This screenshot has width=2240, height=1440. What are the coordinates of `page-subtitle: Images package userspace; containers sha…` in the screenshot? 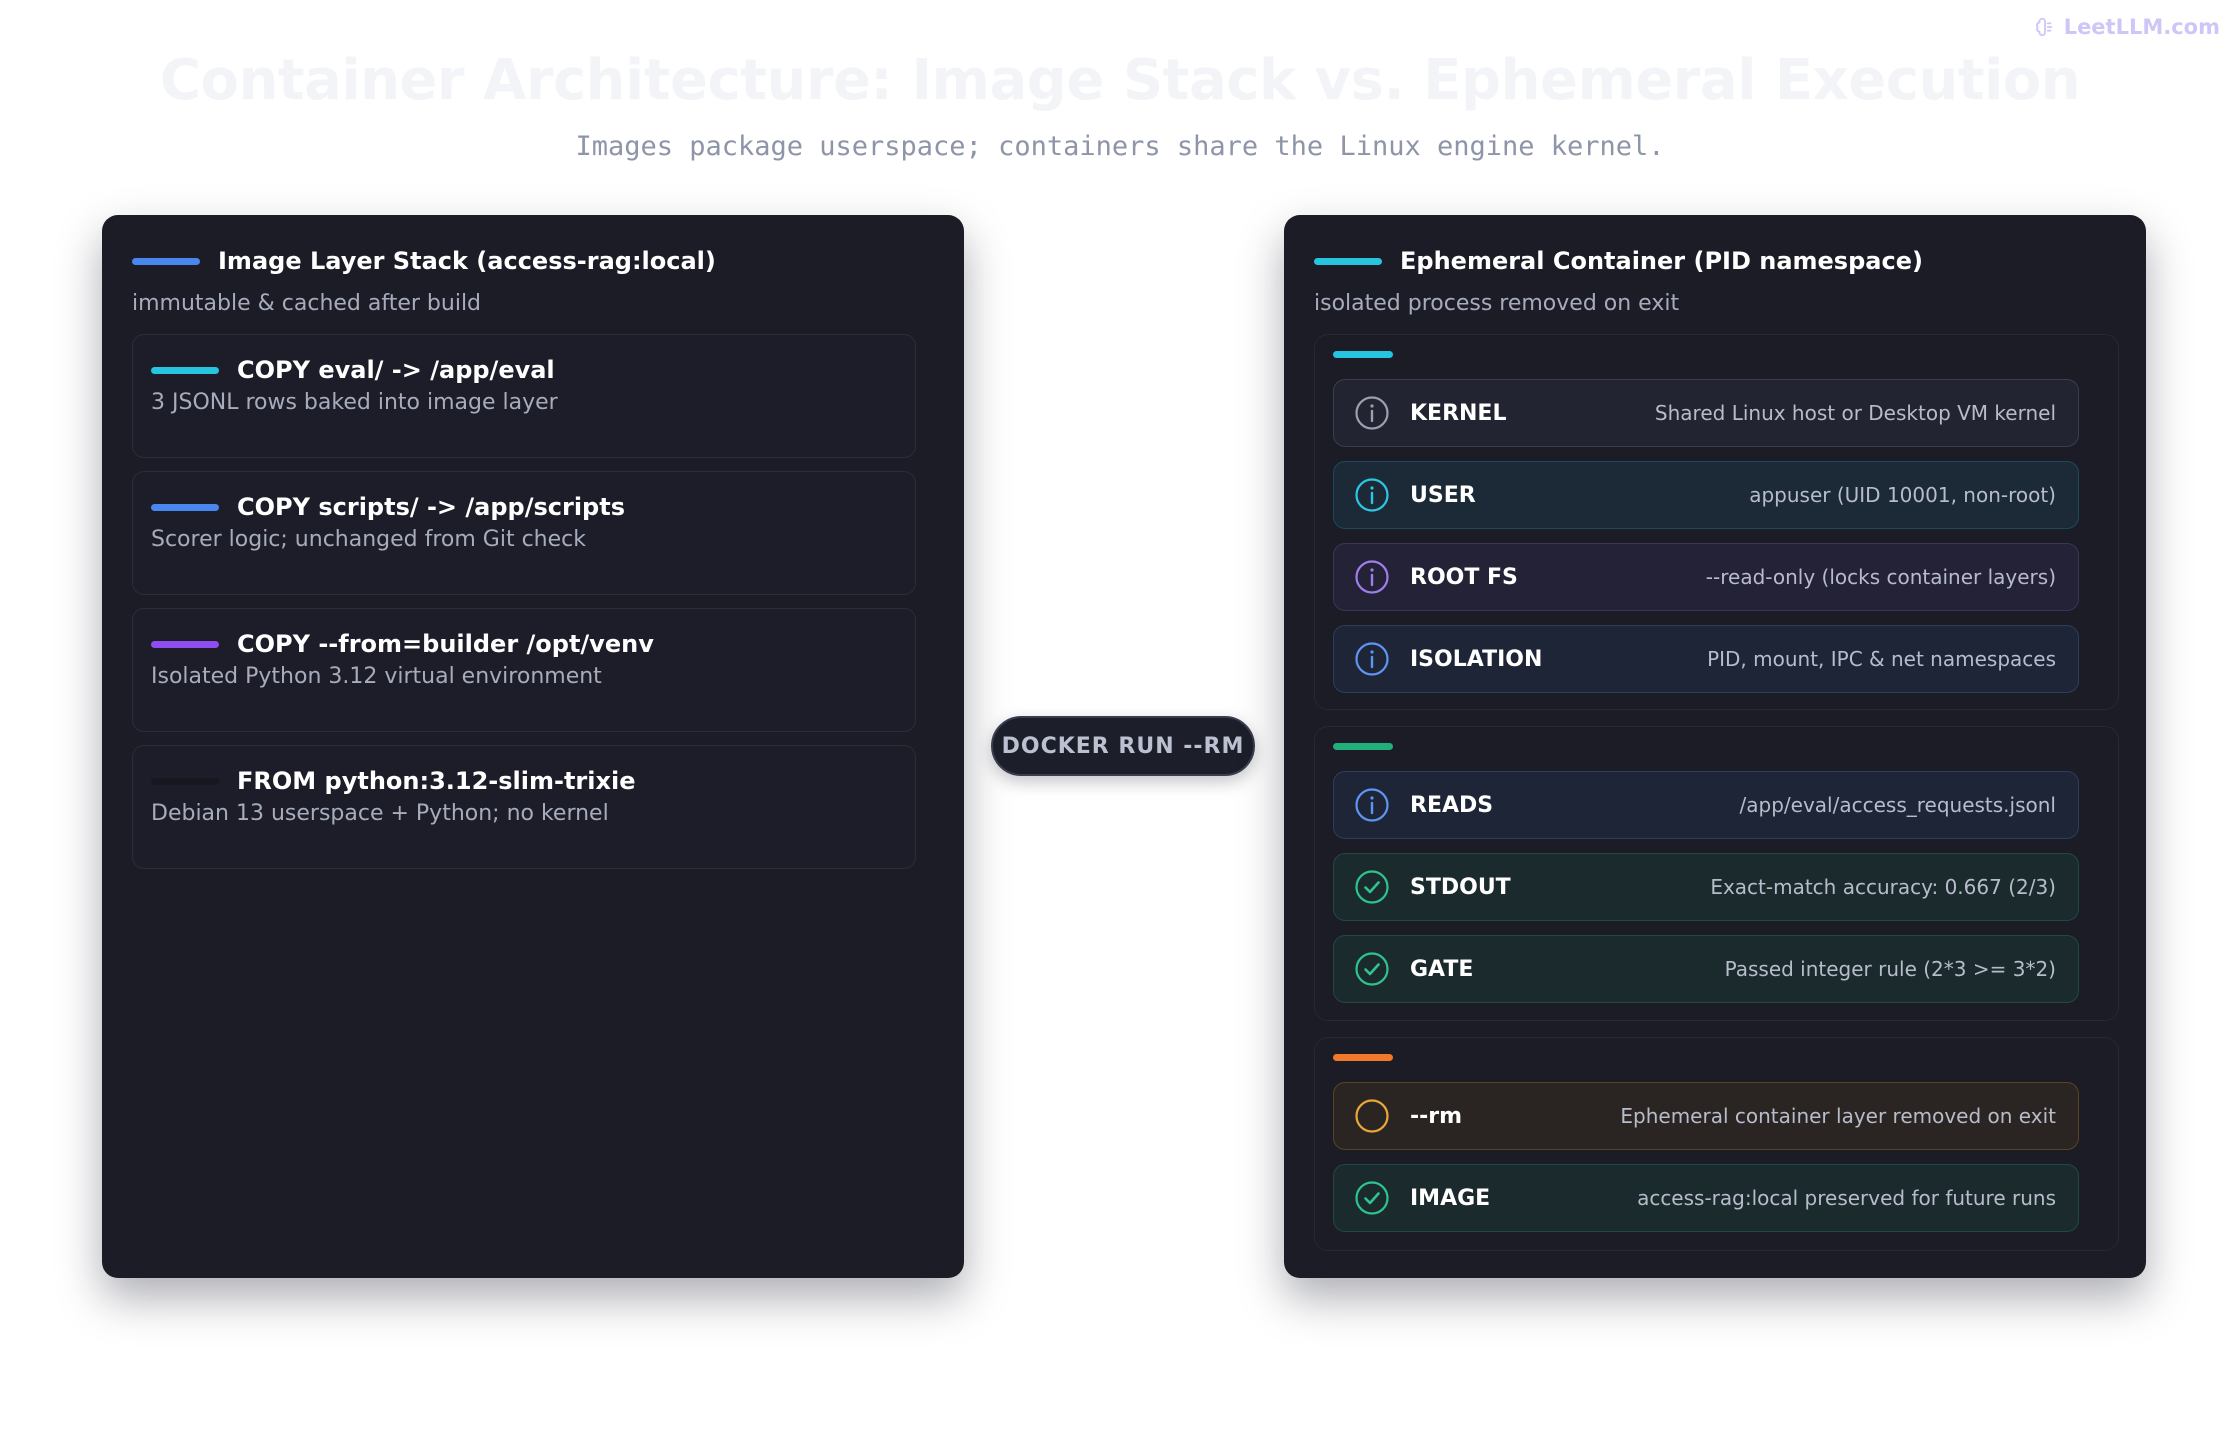 It's located at (1120, 146).